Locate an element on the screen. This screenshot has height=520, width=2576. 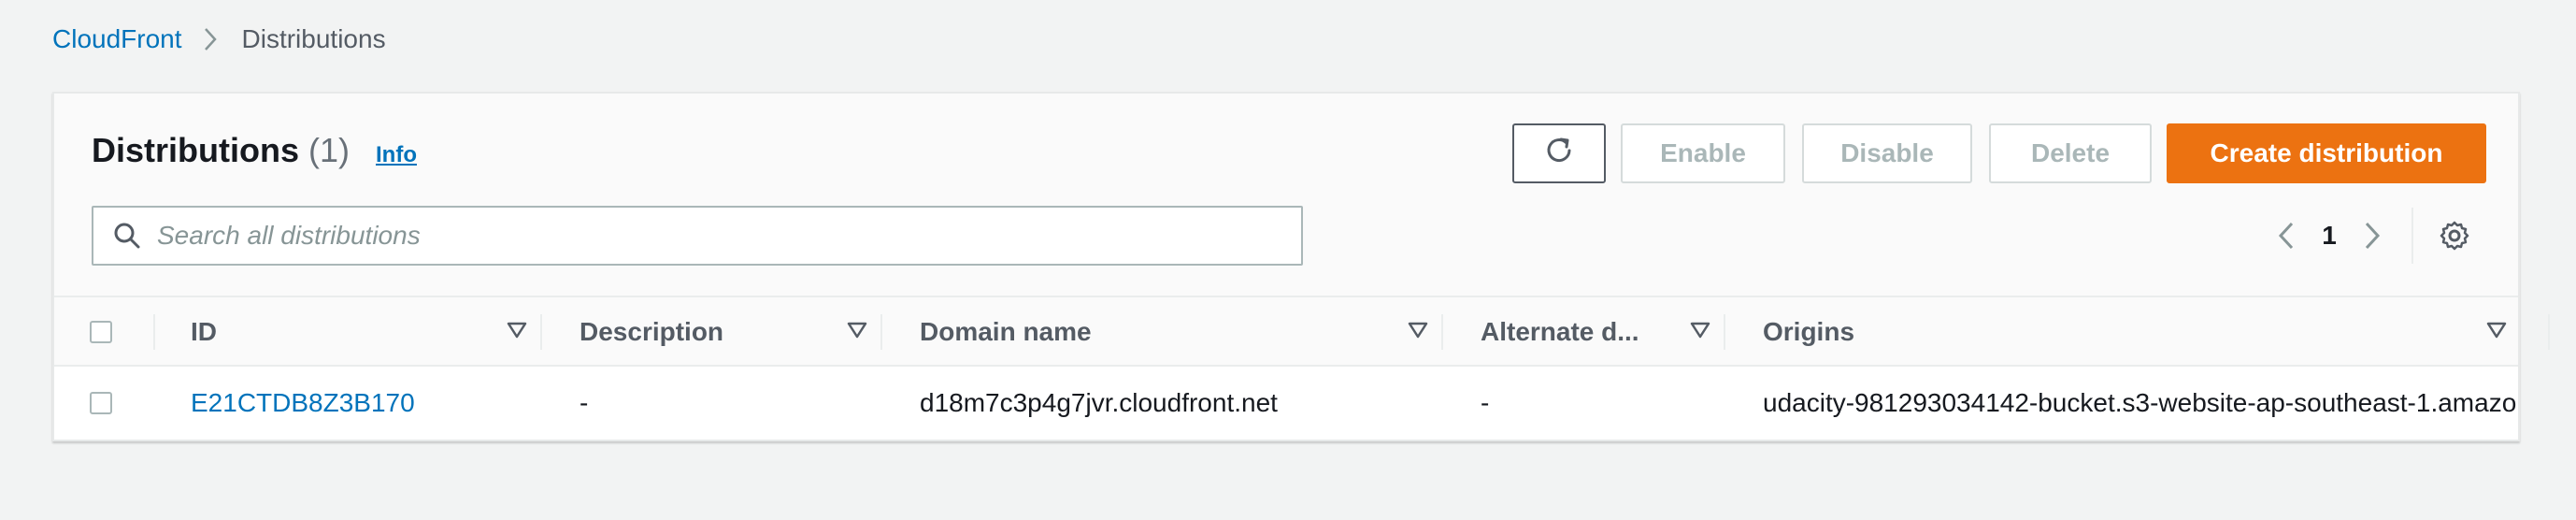
delete-button: Delete is located at coordinates (2070, 153).